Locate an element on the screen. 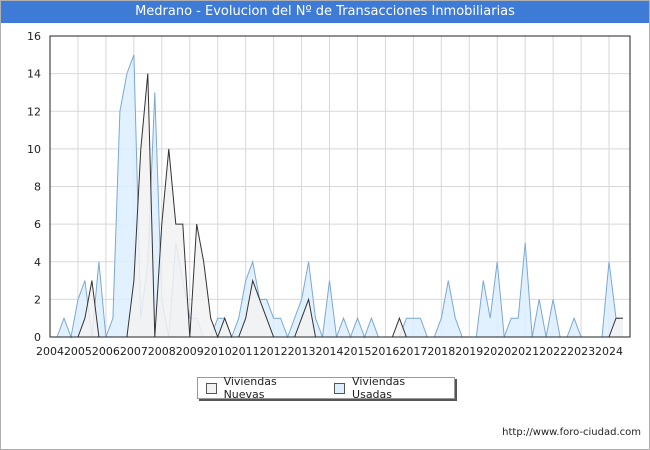  x-tick-label: 2015 is located at coordinates (357, 351).